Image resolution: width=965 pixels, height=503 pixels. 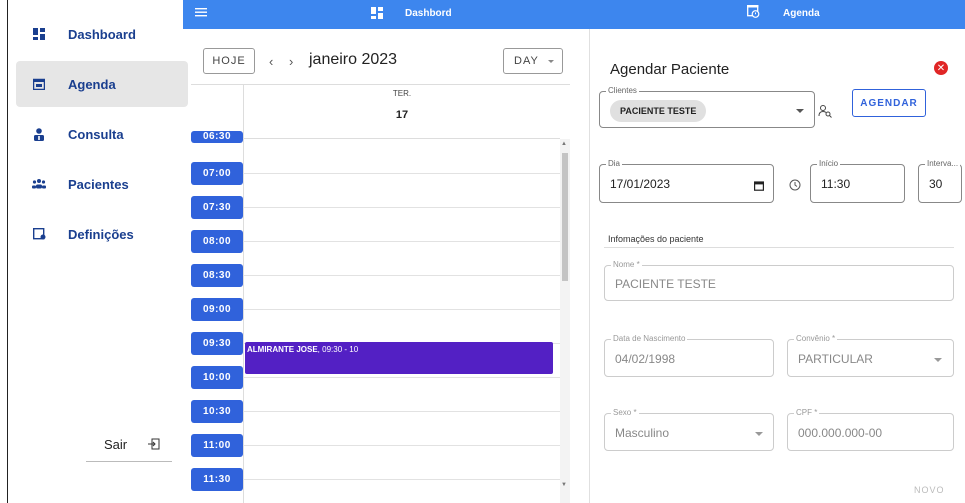 I want to click on sidebar-item-definicoes: Definições, so click(x=102, y=234).